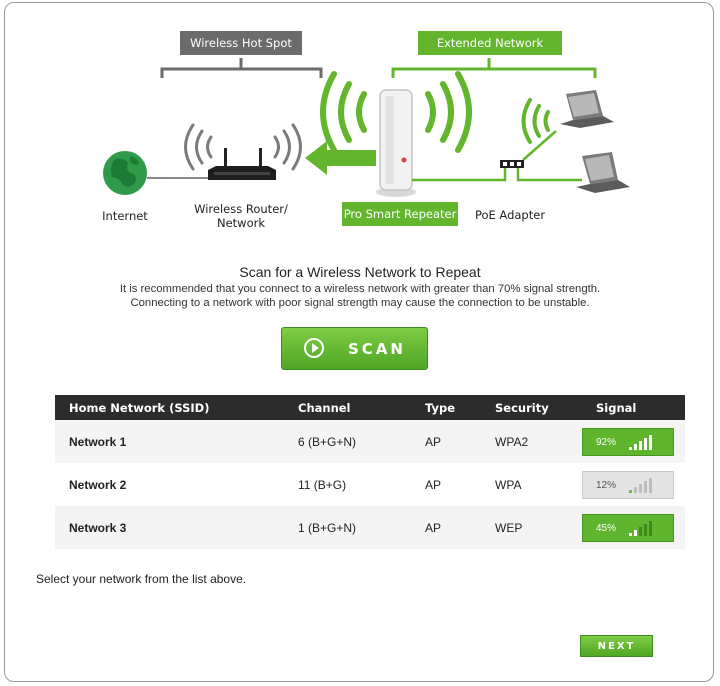  I want to click on signal-percent: 92%, so click(606, 442).